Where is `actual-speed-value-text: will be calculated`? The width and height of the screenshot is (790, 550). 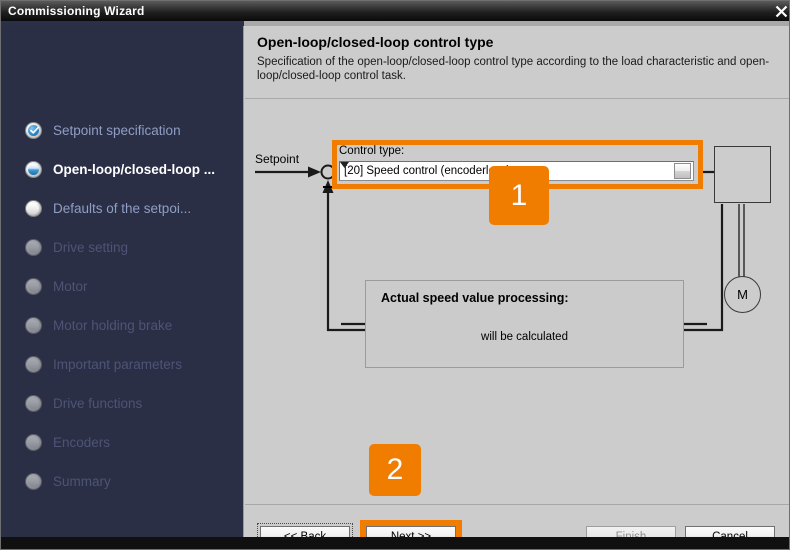 actual-speed-value-text: will be calculated is located at coordinates (524, 337).